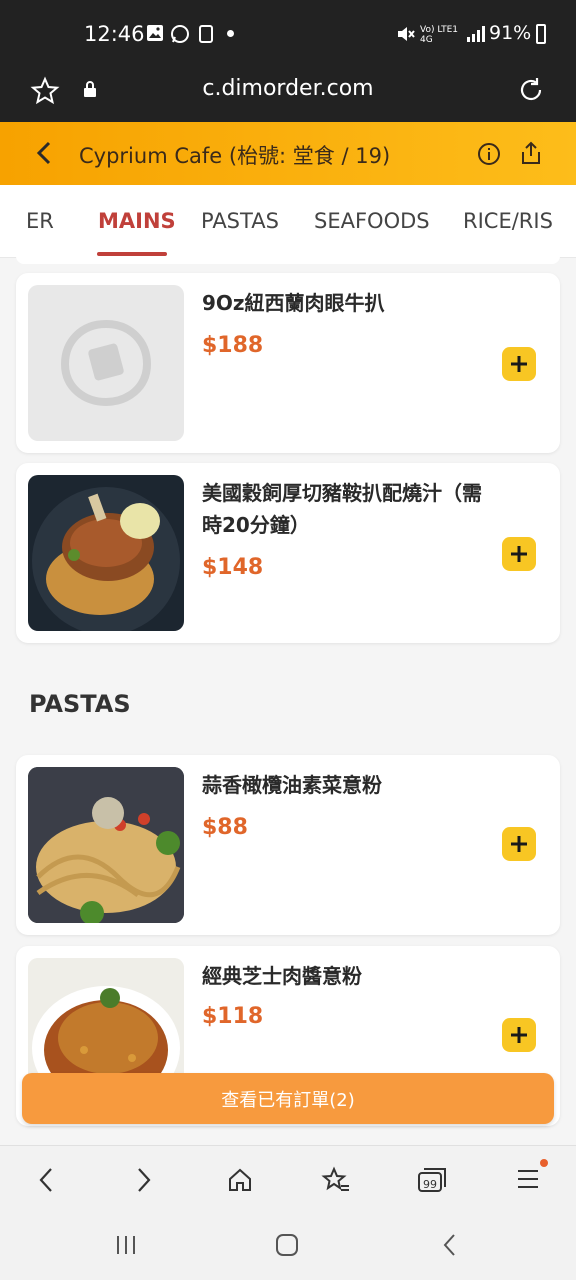  What do you see at coordinates (528, 1181) in the screenshot?
I see `menu-icon` at bounding box center [528, 1181].